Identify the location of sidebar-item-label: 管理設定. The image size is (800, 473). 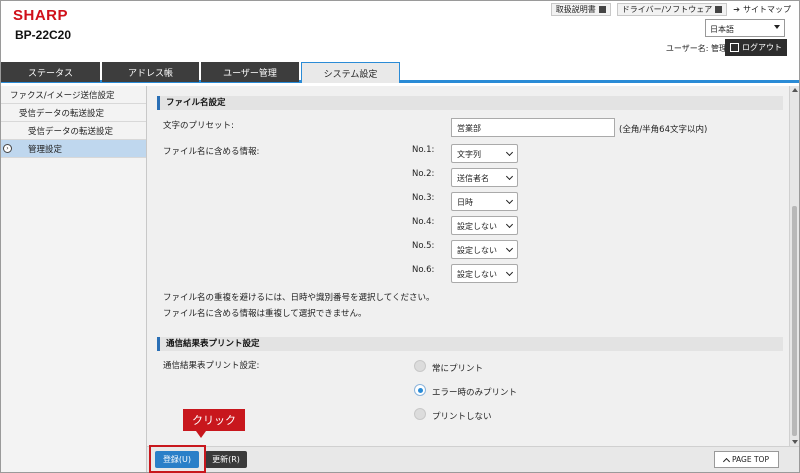
(45, 149).